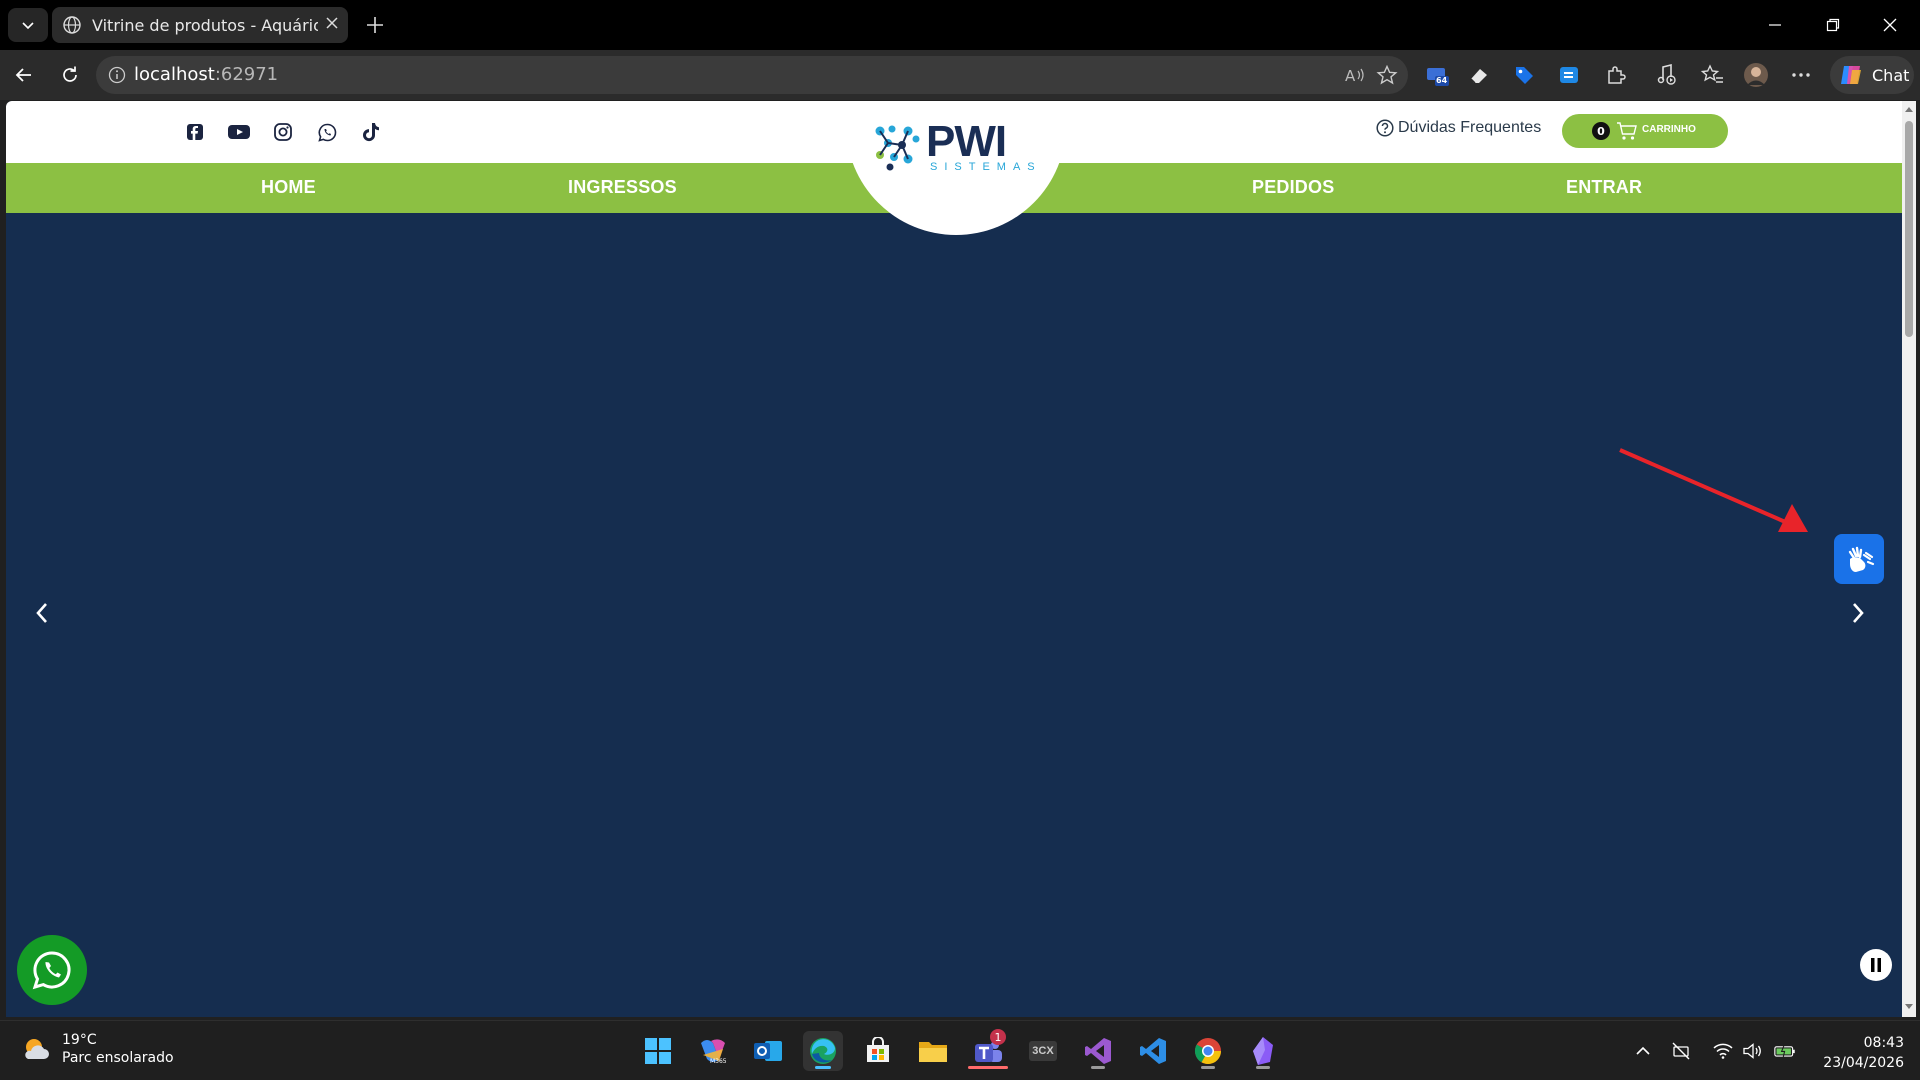  Describe the element at coordinates (1208, 1051) in the screenshot. I see `chrome-app` at that location.